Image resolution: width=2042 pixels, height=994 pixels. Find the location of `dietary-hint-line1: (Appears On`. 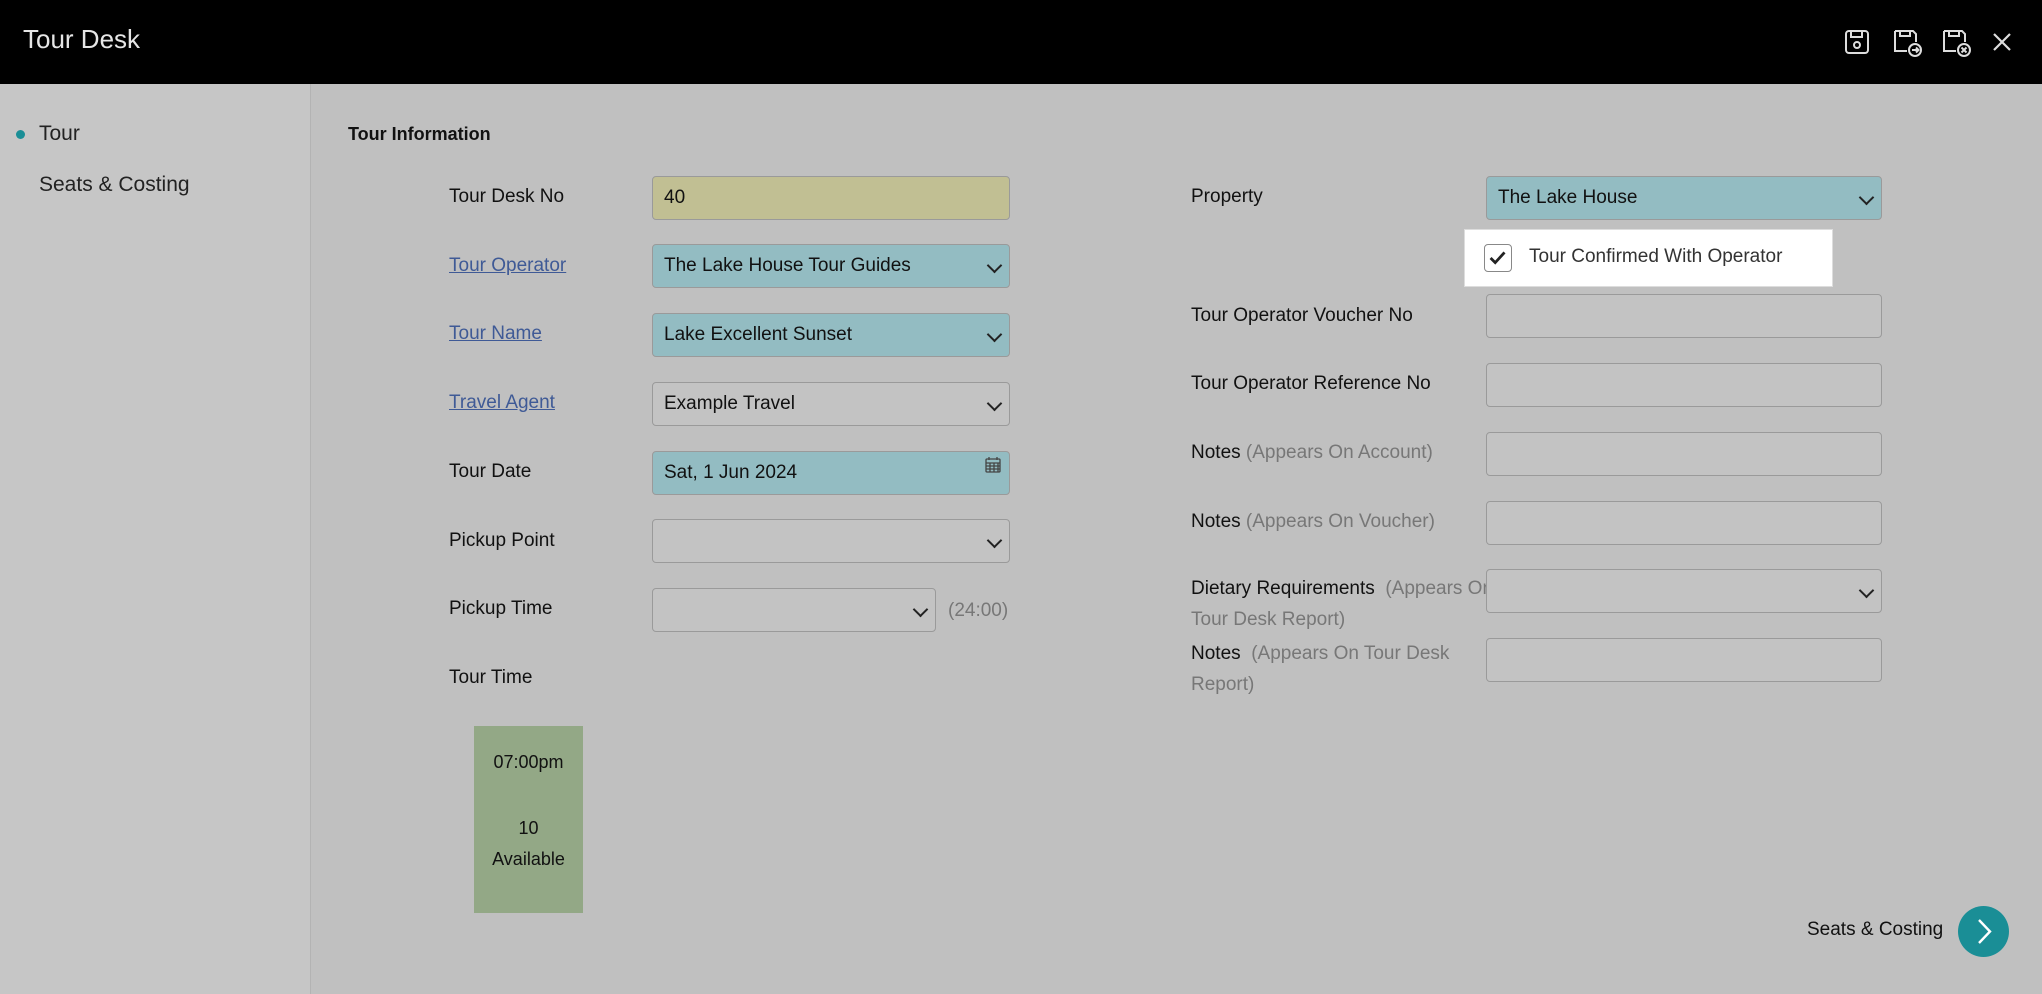

dietary-hint-line1: (Appears On is located at coordinates (1439, 588).